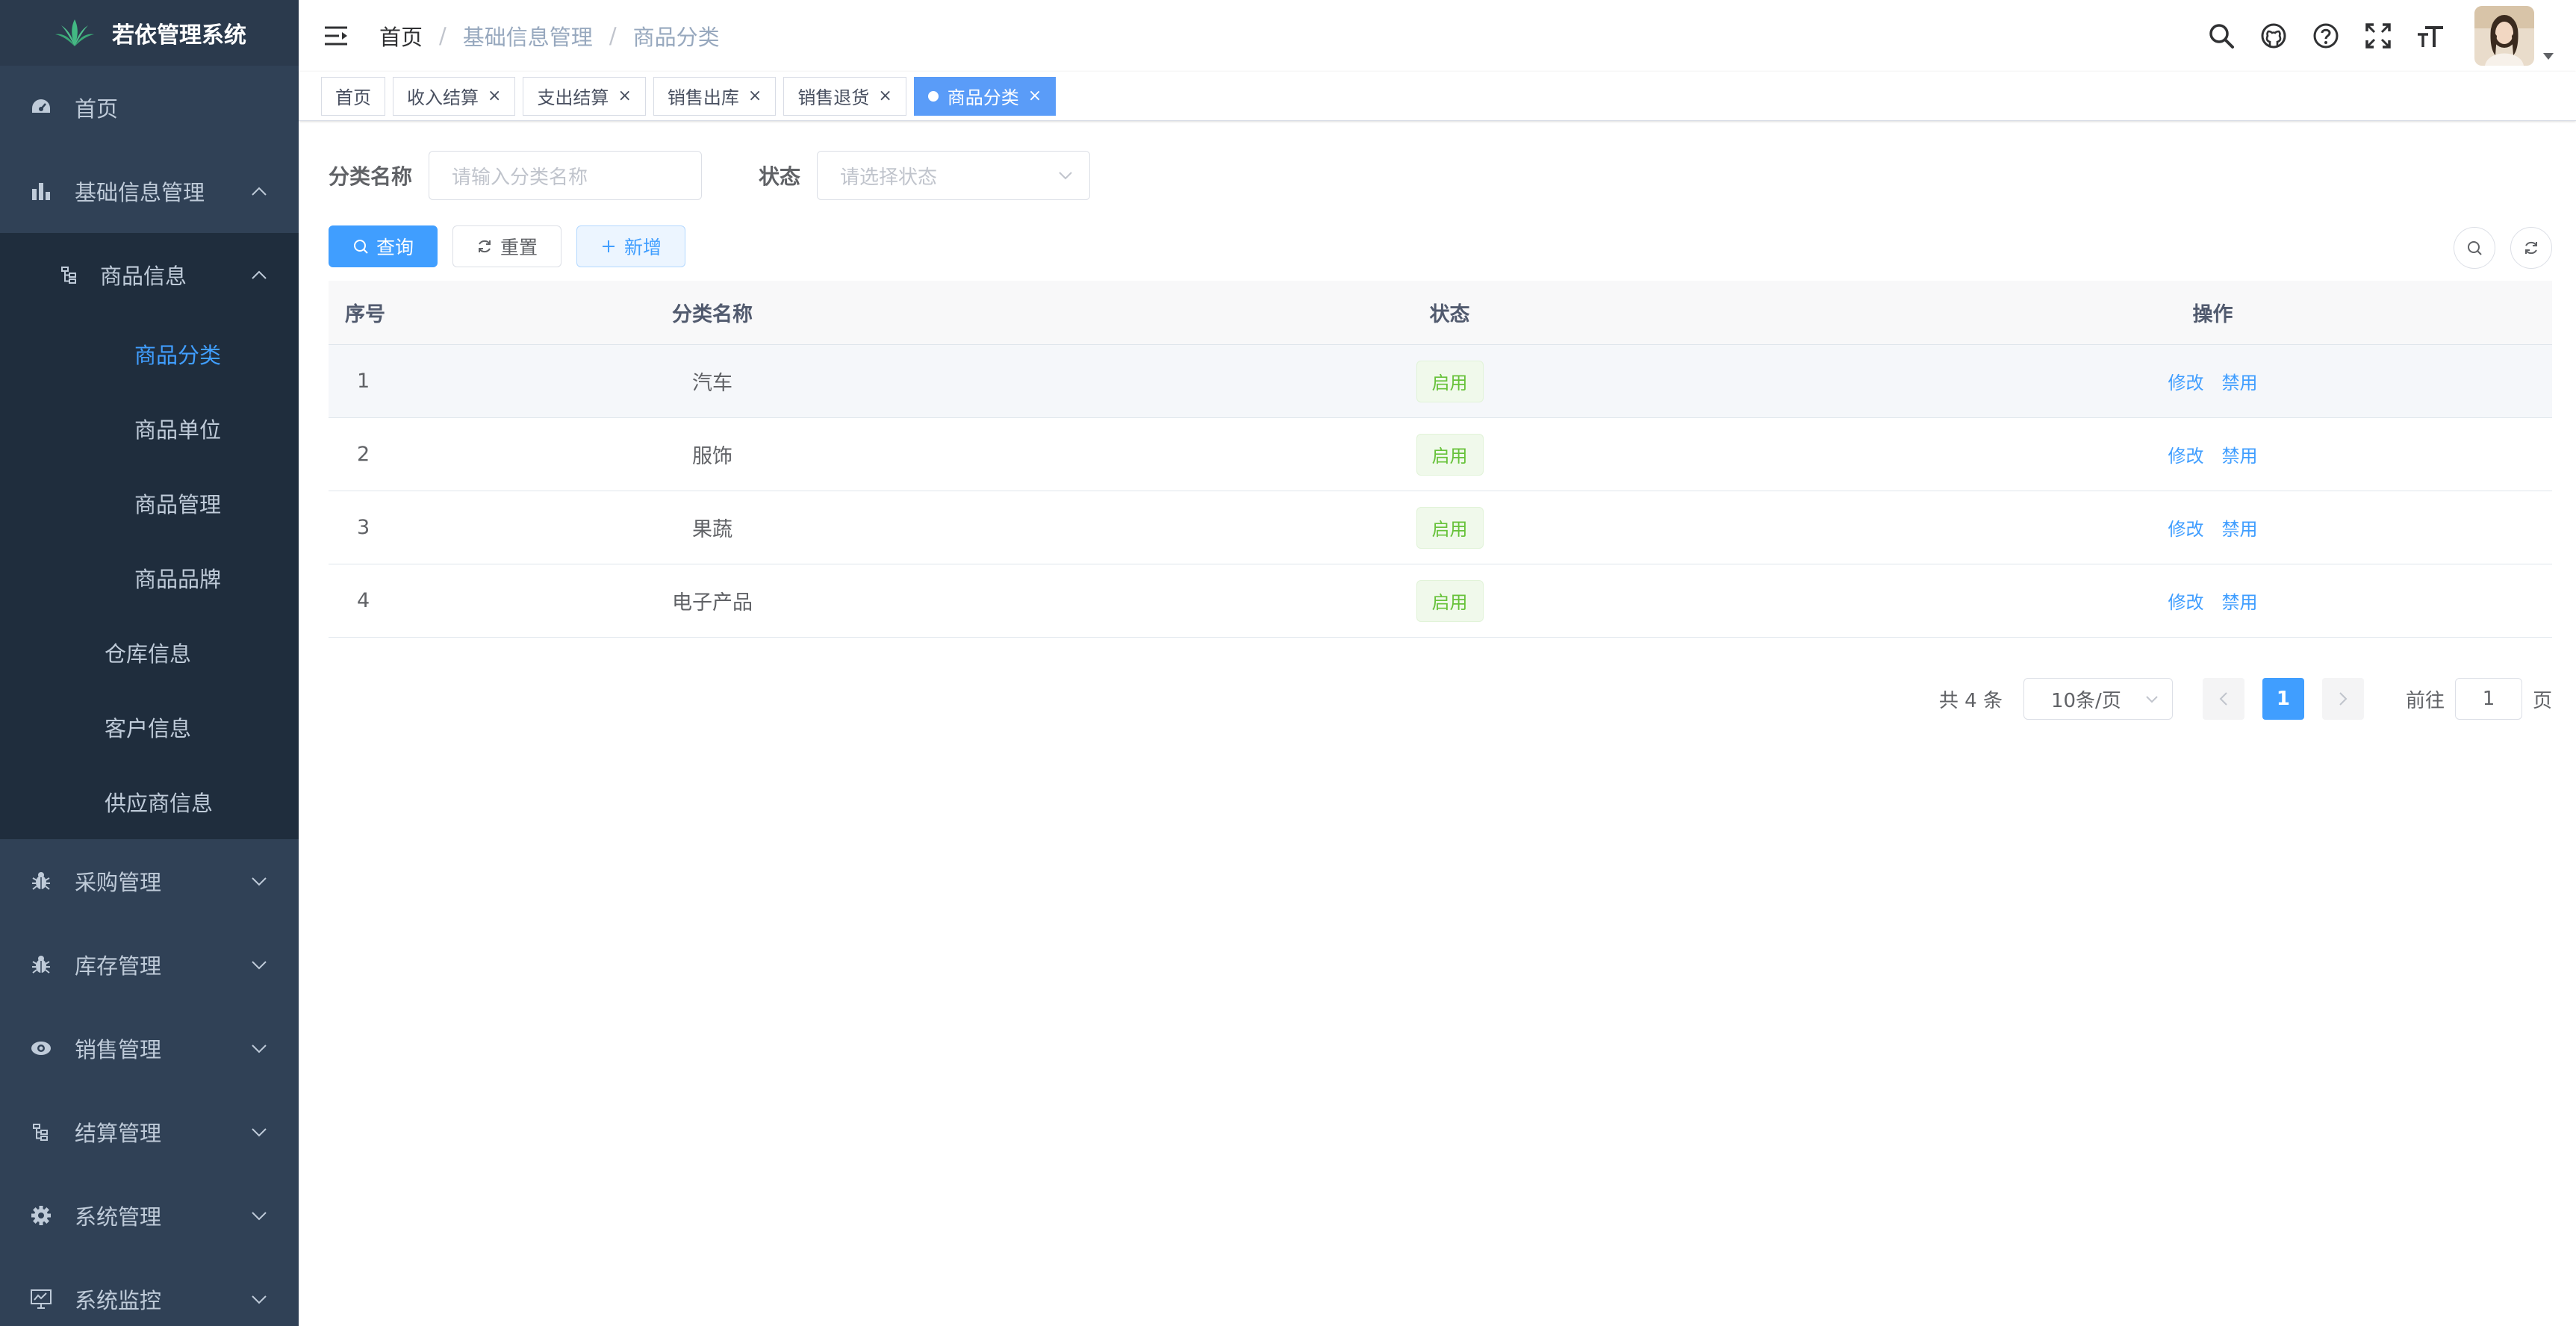  What do you see at coordinates (384, 246) in the screenshot?
I see `search-button: 查询` at bounding box center [384, 246].